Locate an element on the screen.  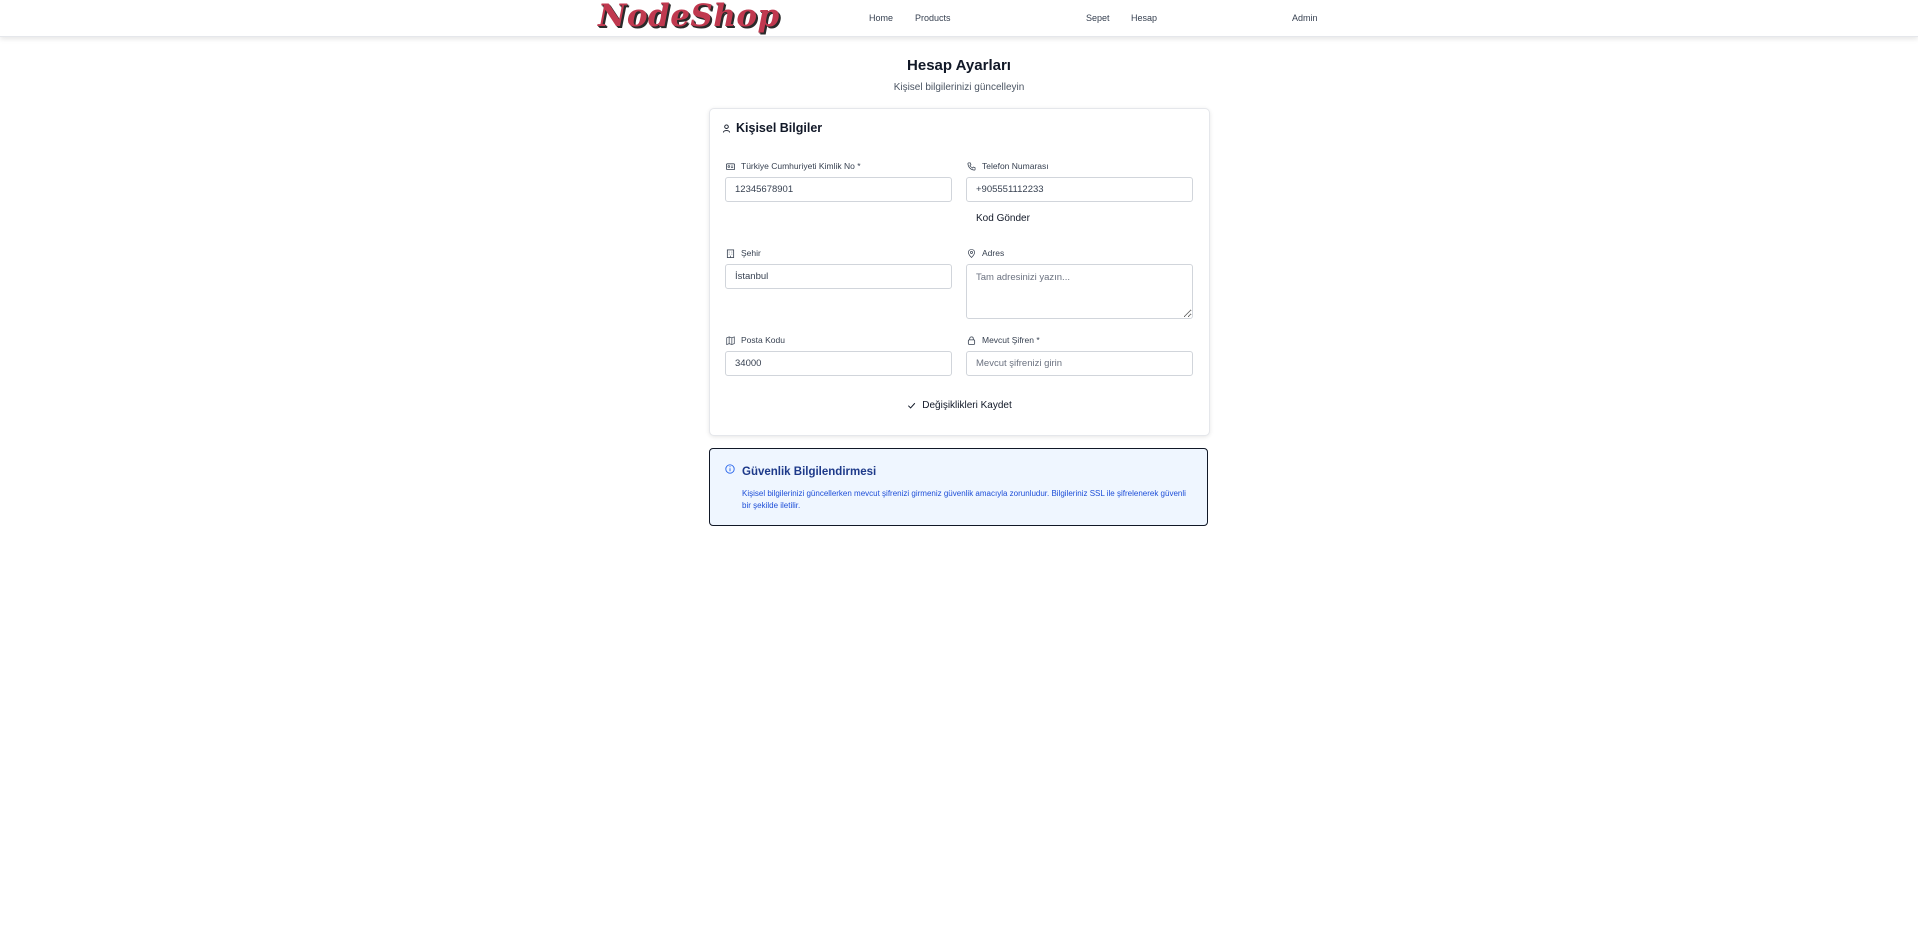
send-code-button: Kod Gönder is located at coordinates (1003, 218).